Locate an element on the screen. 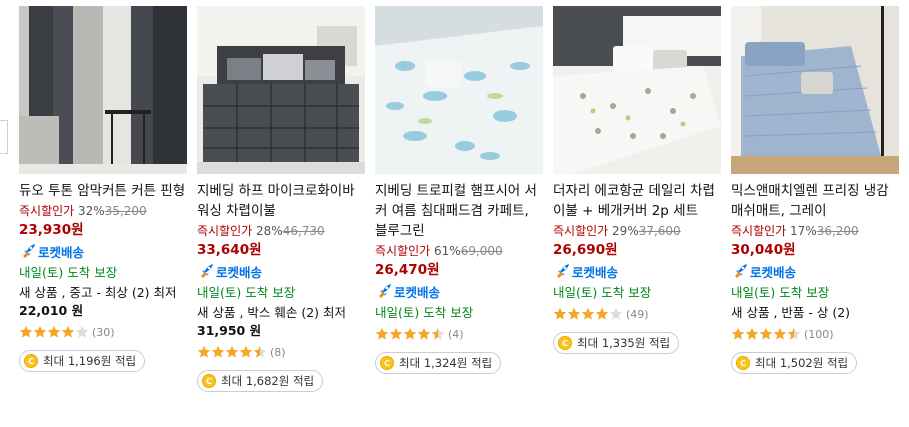 This screenshot has height=427, width=909. discount-percent: 17% is located at coordinates (803, 231).